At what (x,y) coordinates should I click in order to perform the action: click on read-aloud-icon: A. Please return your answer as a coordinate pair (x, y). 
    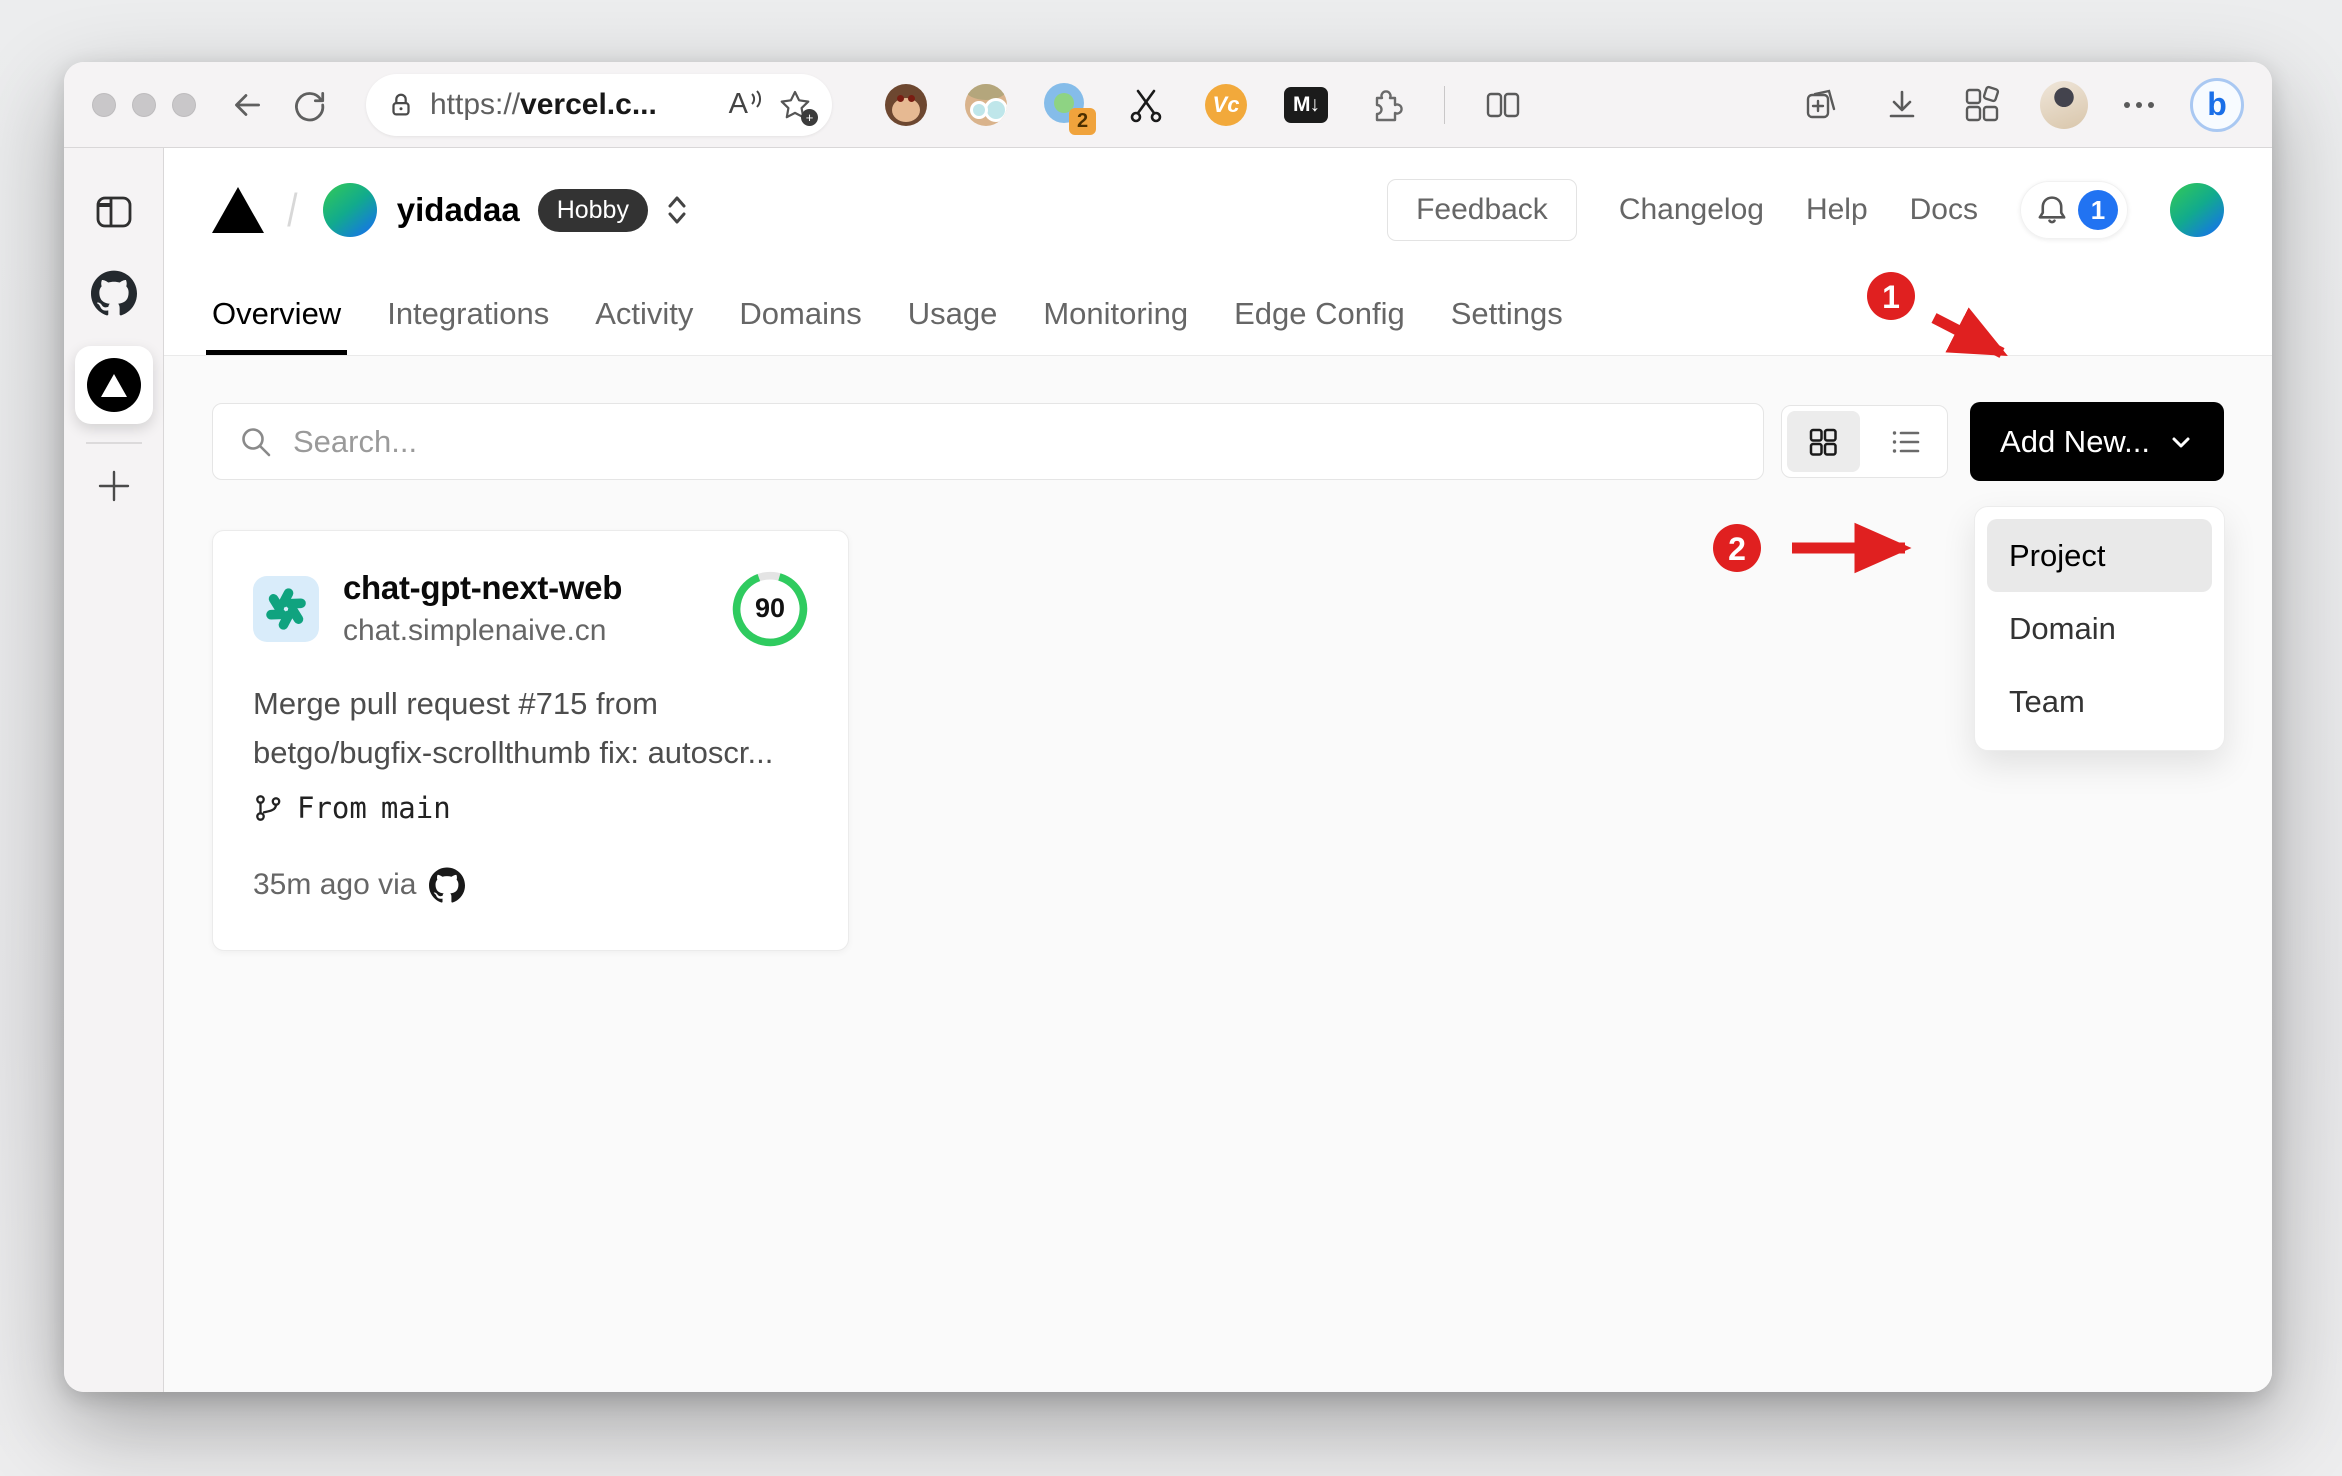
    Looking at the image, I should click on (746, 104).